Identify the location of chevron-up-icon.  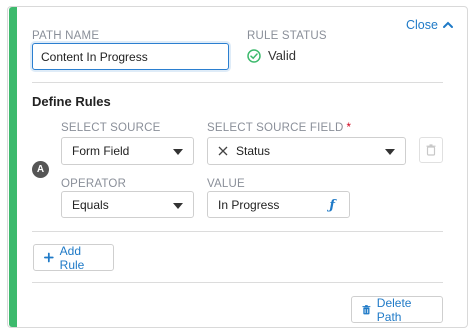
(447, 24).